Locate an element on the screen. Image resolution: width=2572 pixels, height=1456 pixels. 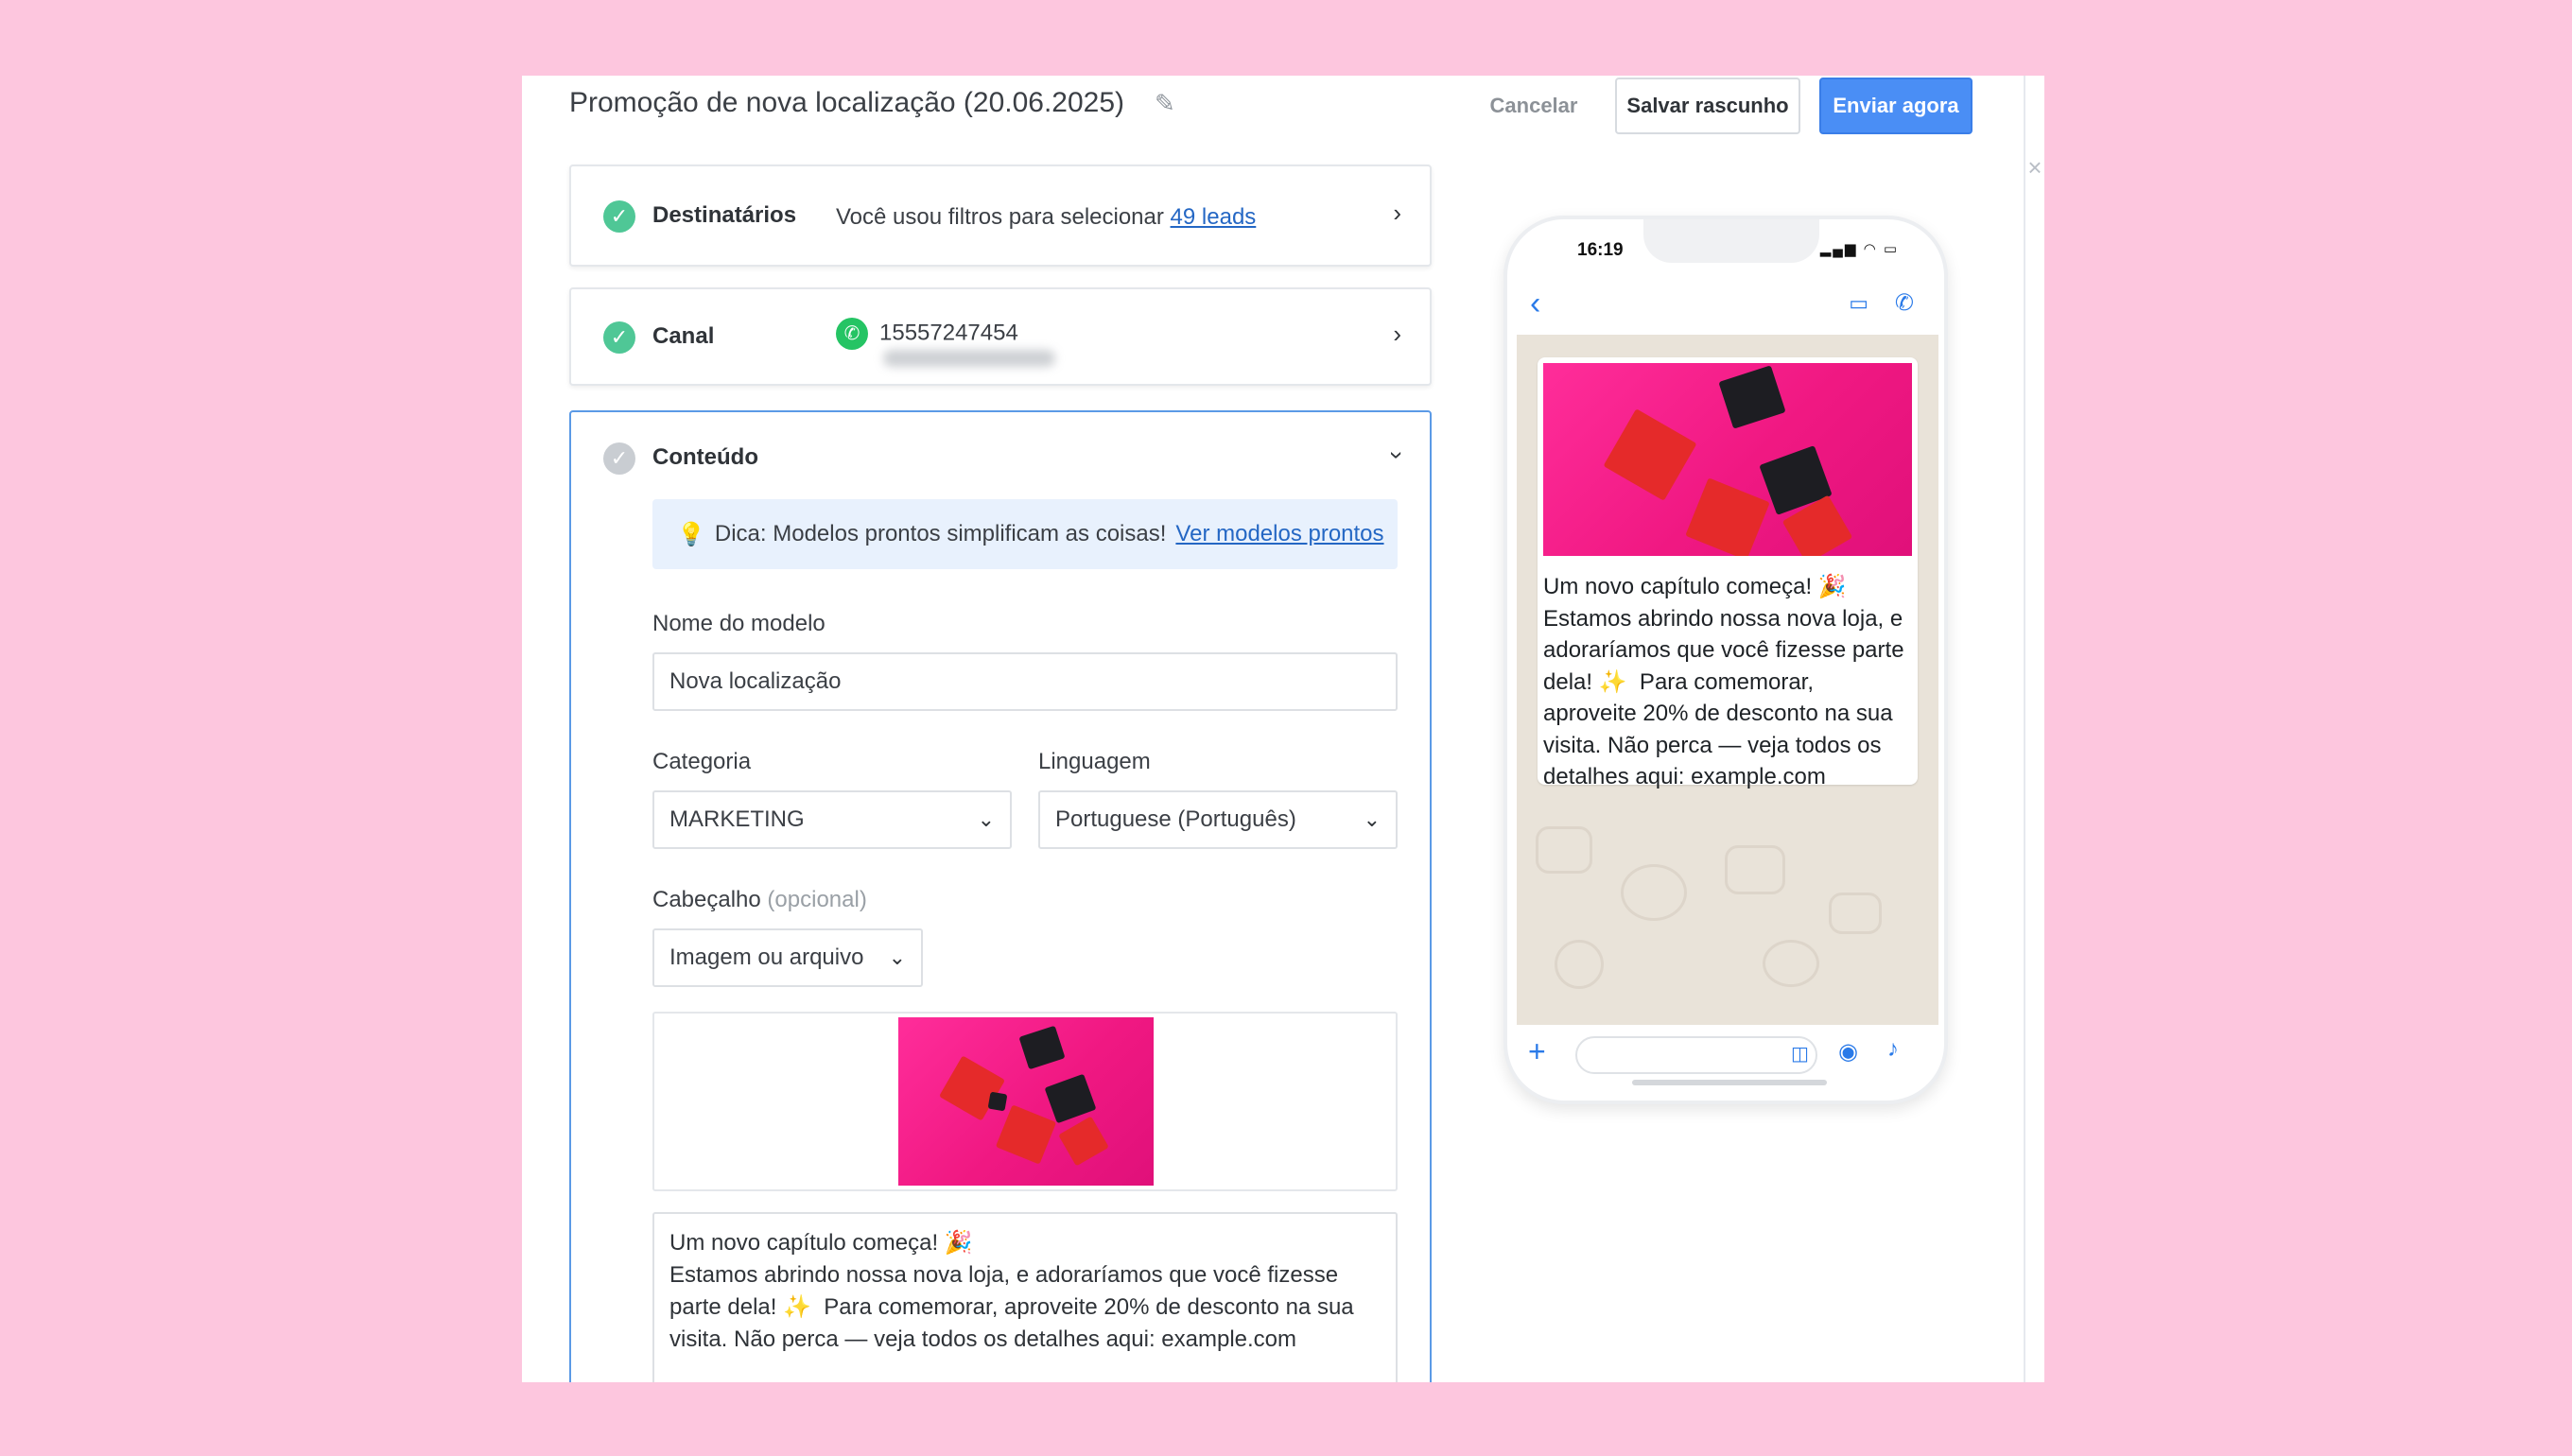
header-image-upload is located at coordinates (1025, 1101).